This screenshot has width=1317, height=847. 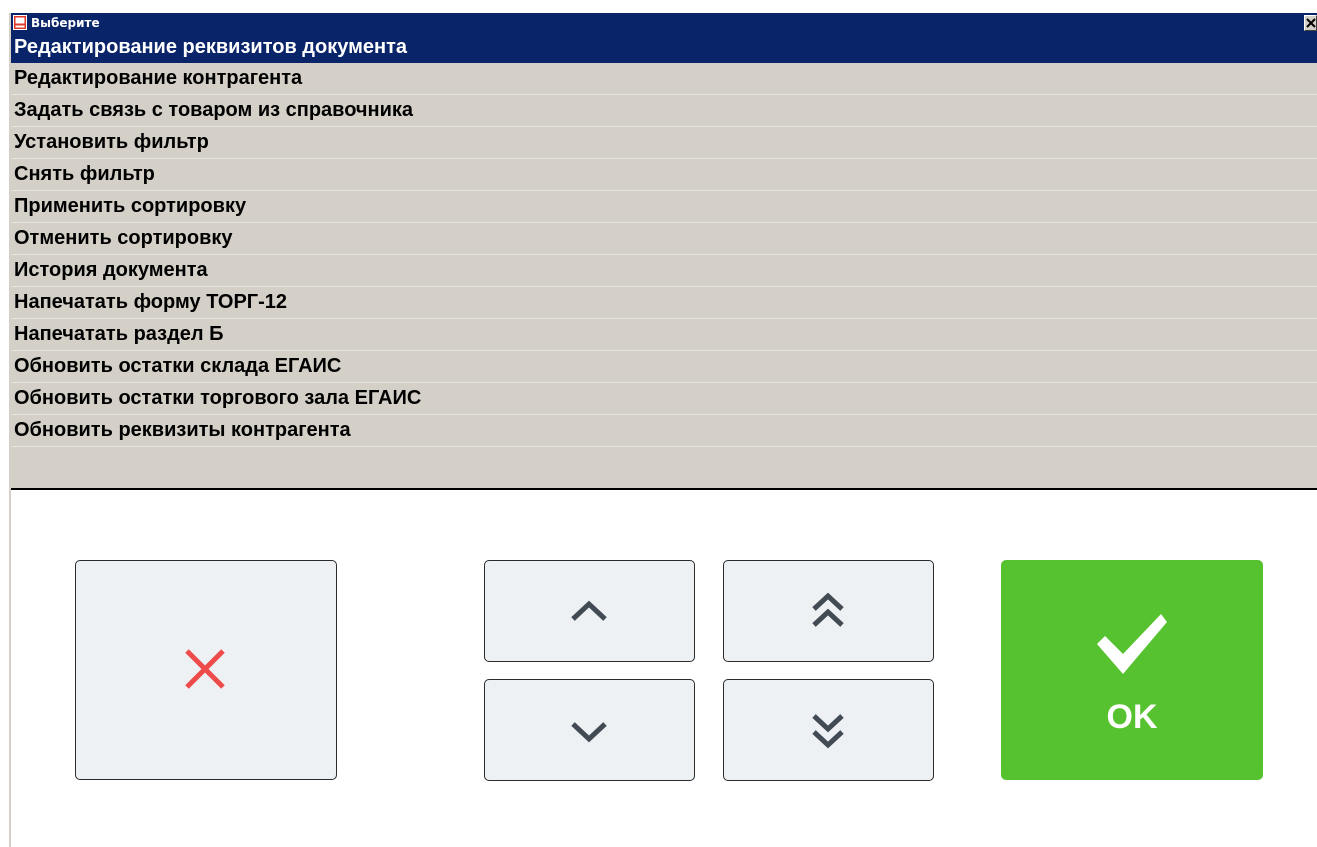 I want to click on cancel-button, so click(x=206, y=670).